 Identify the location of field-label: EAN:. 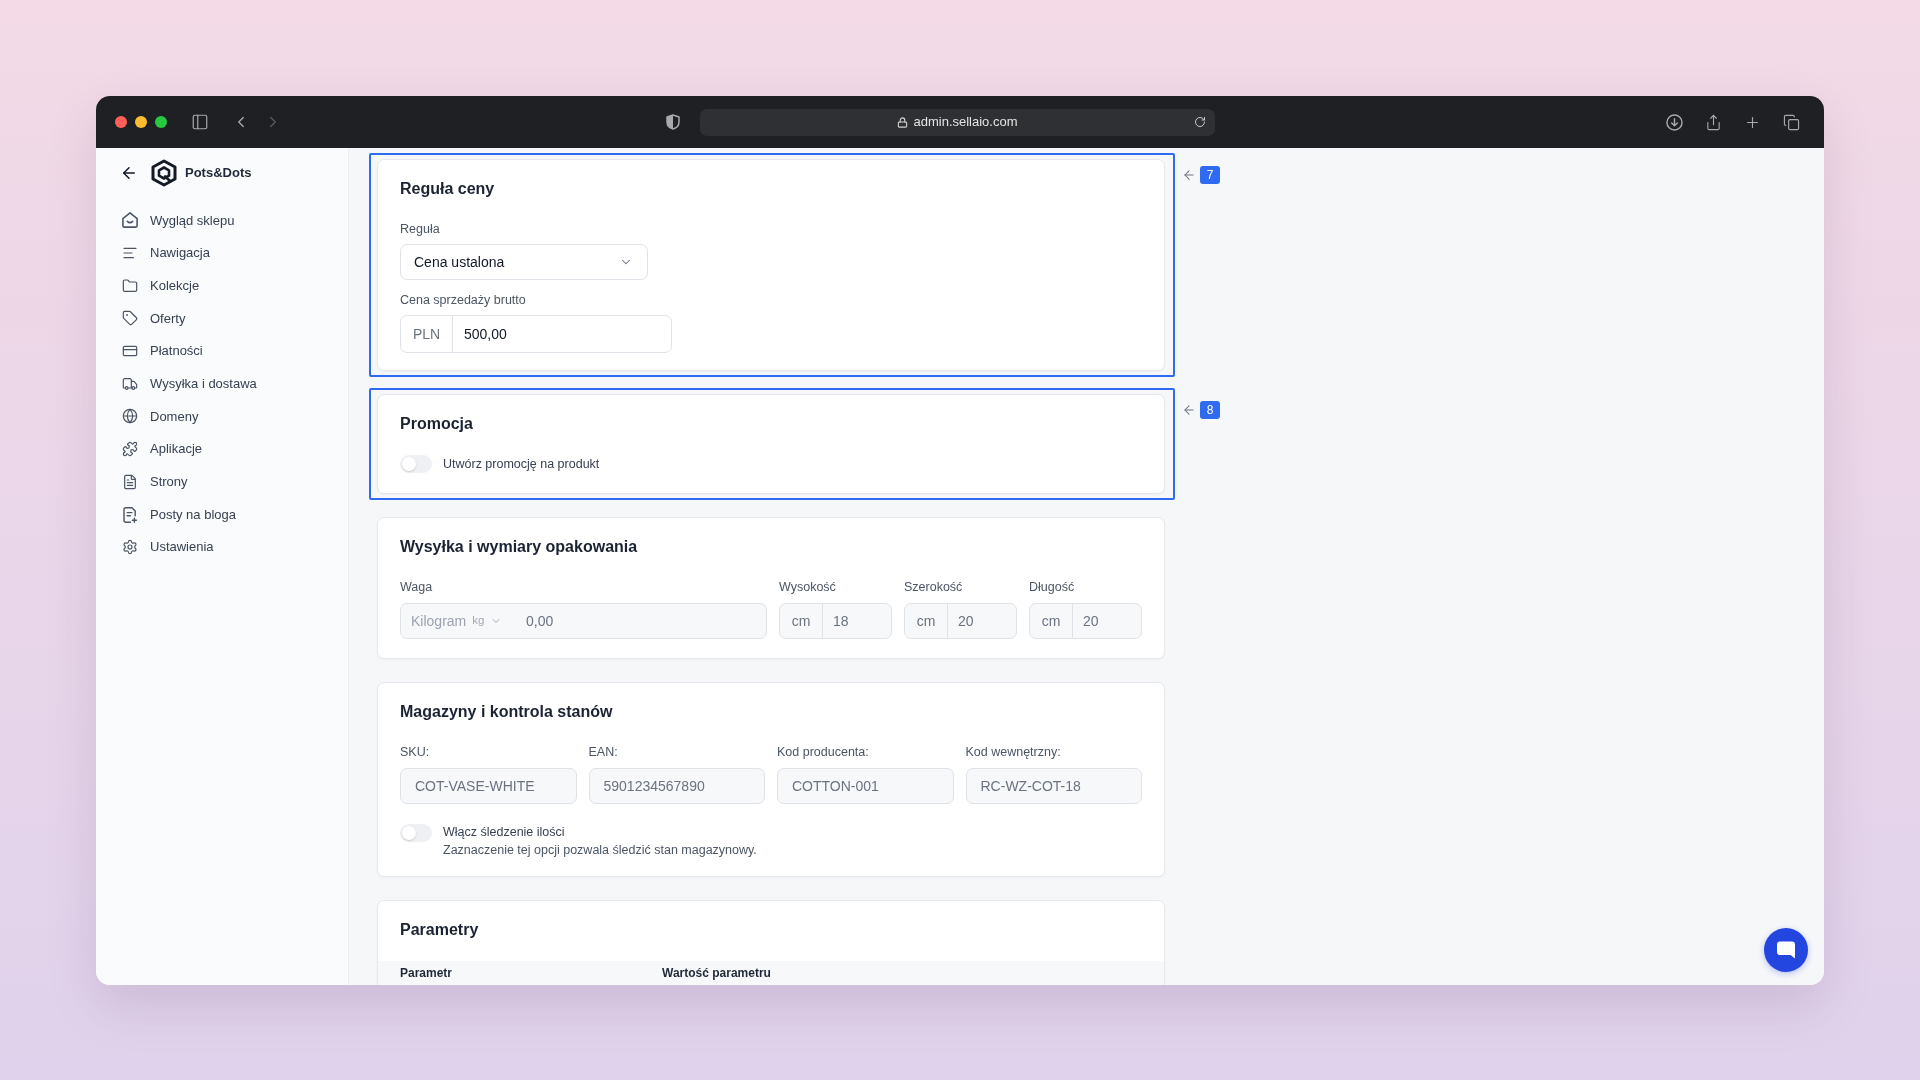
(603, 752).